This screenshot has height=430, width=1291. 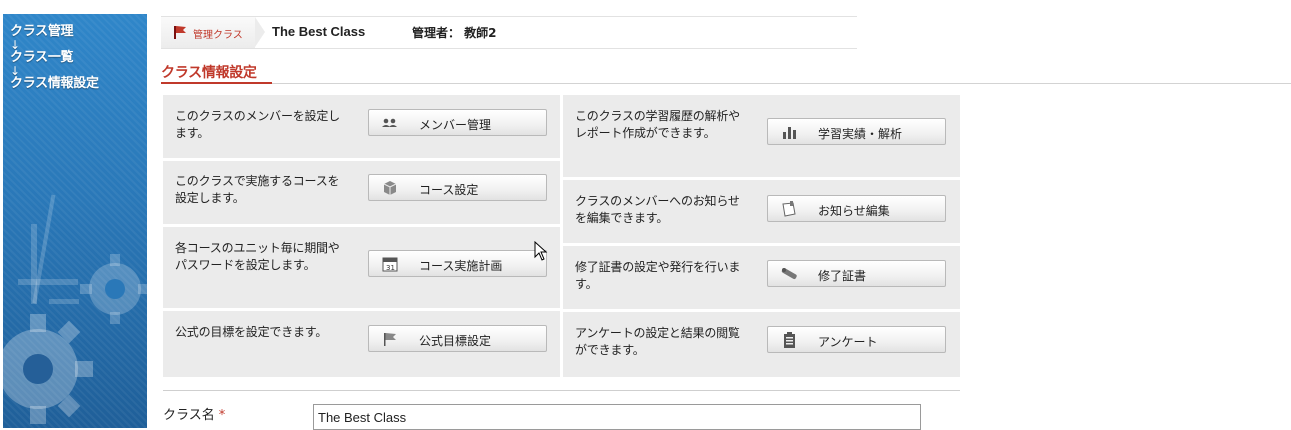 I want to click on breadcrumb-class-management: クラス管理, so click(x=54, y=32).